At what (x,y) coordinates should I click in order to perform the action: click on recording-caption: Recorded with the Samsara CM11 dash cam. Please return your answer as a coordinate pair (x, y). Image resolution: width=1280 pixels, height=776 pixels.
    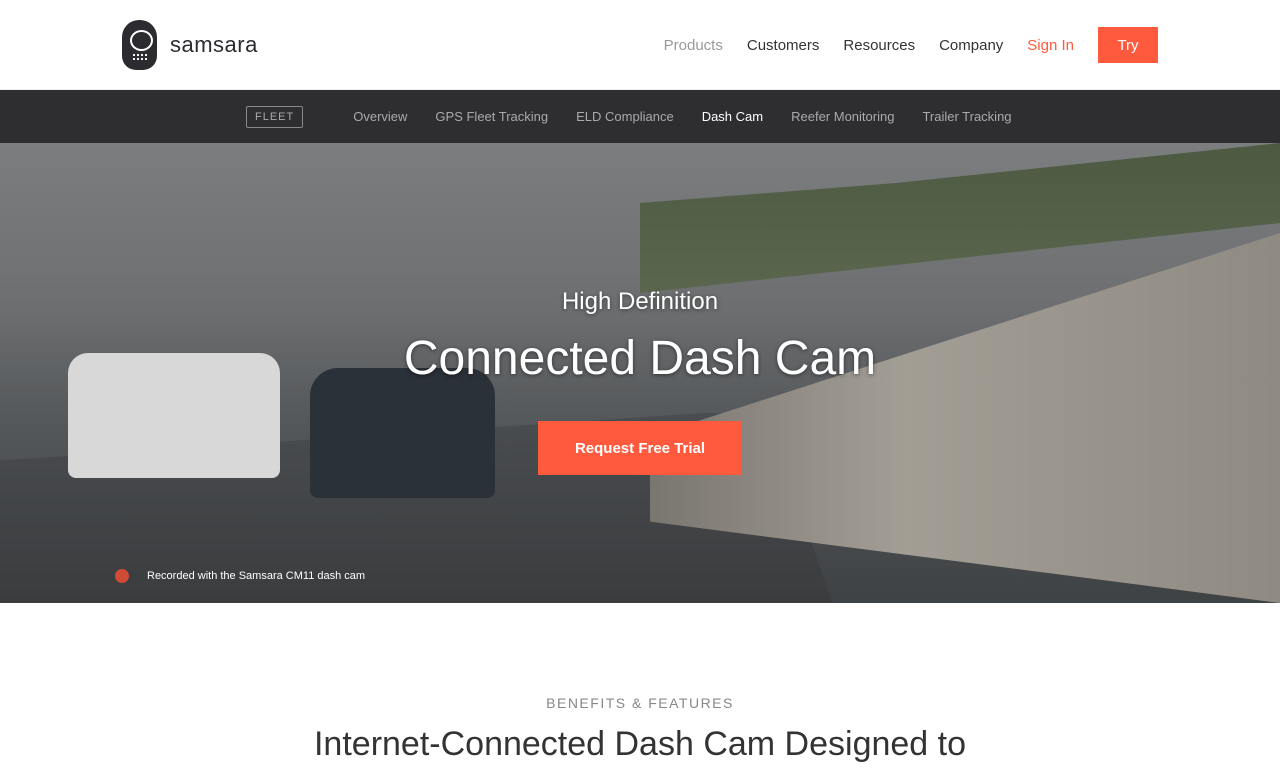
    Looking at the image, I should click on (240, 576).